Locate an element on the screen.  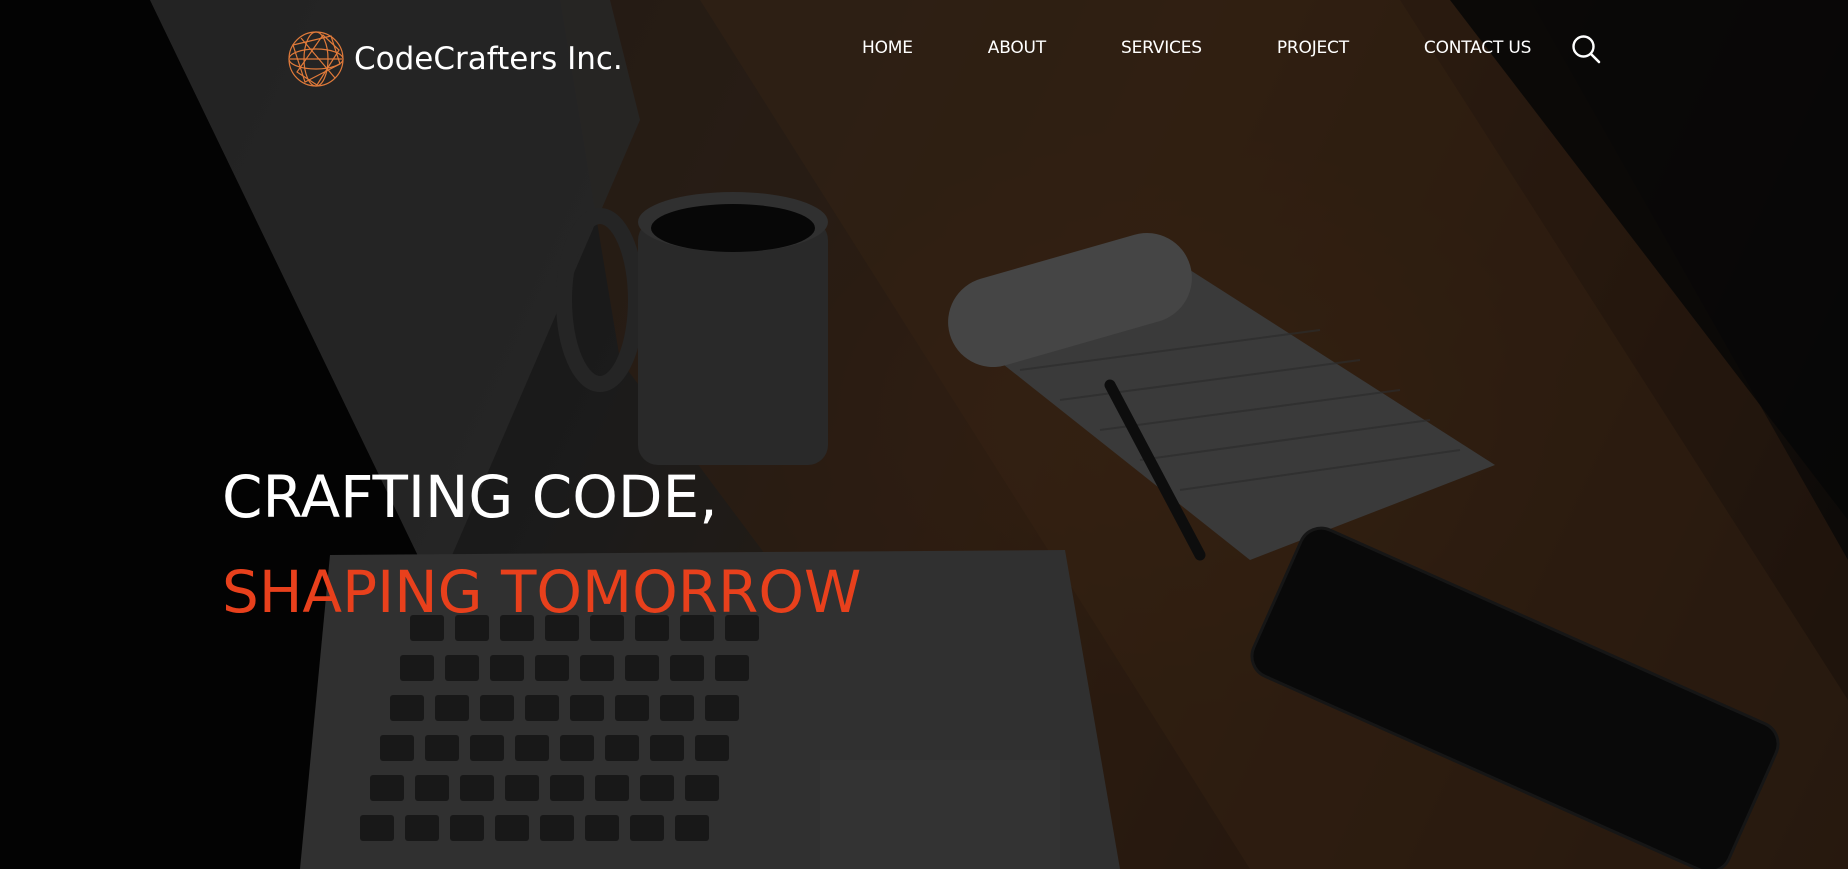
nav-project: PROJECT is located at coordinates (1313, 48).